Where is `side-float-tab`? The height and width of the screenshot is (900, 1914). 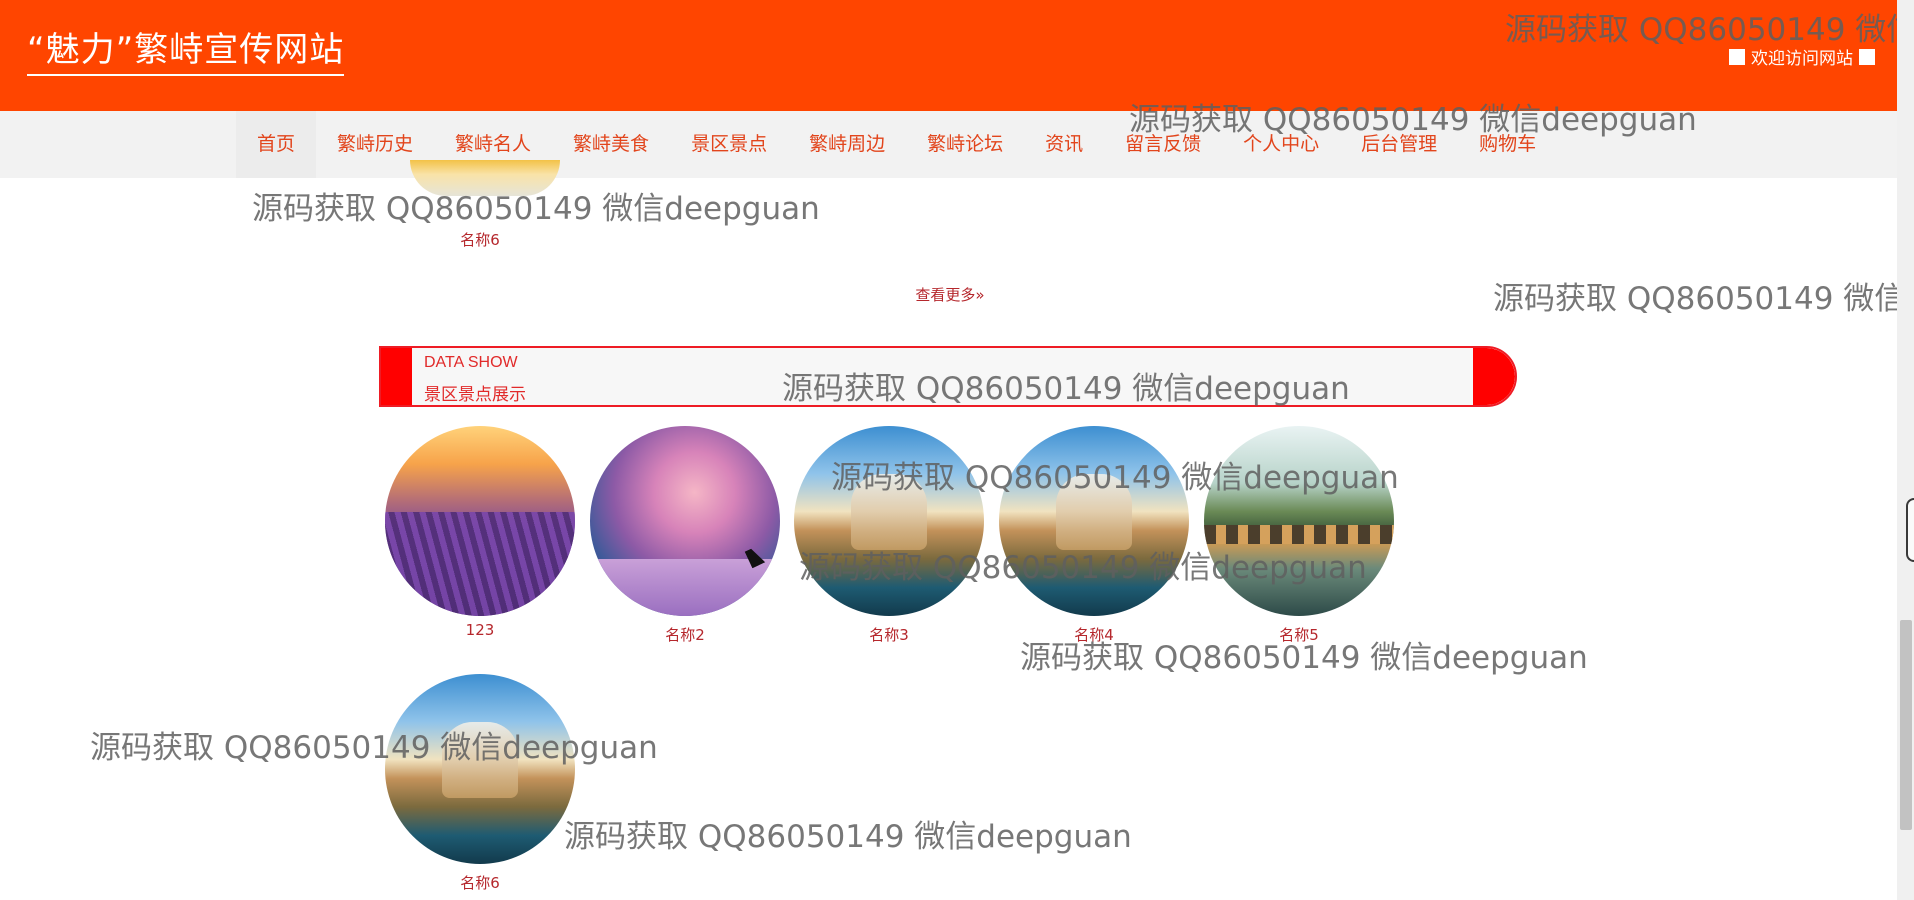
side-float-tab is located at coordinates (1910, 530).